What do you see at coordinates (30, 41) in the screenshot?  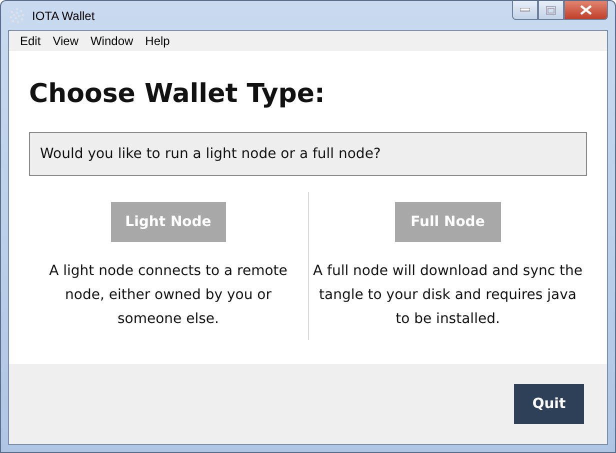 I see `menu-item: Edit` at bounding box center [30, 41].